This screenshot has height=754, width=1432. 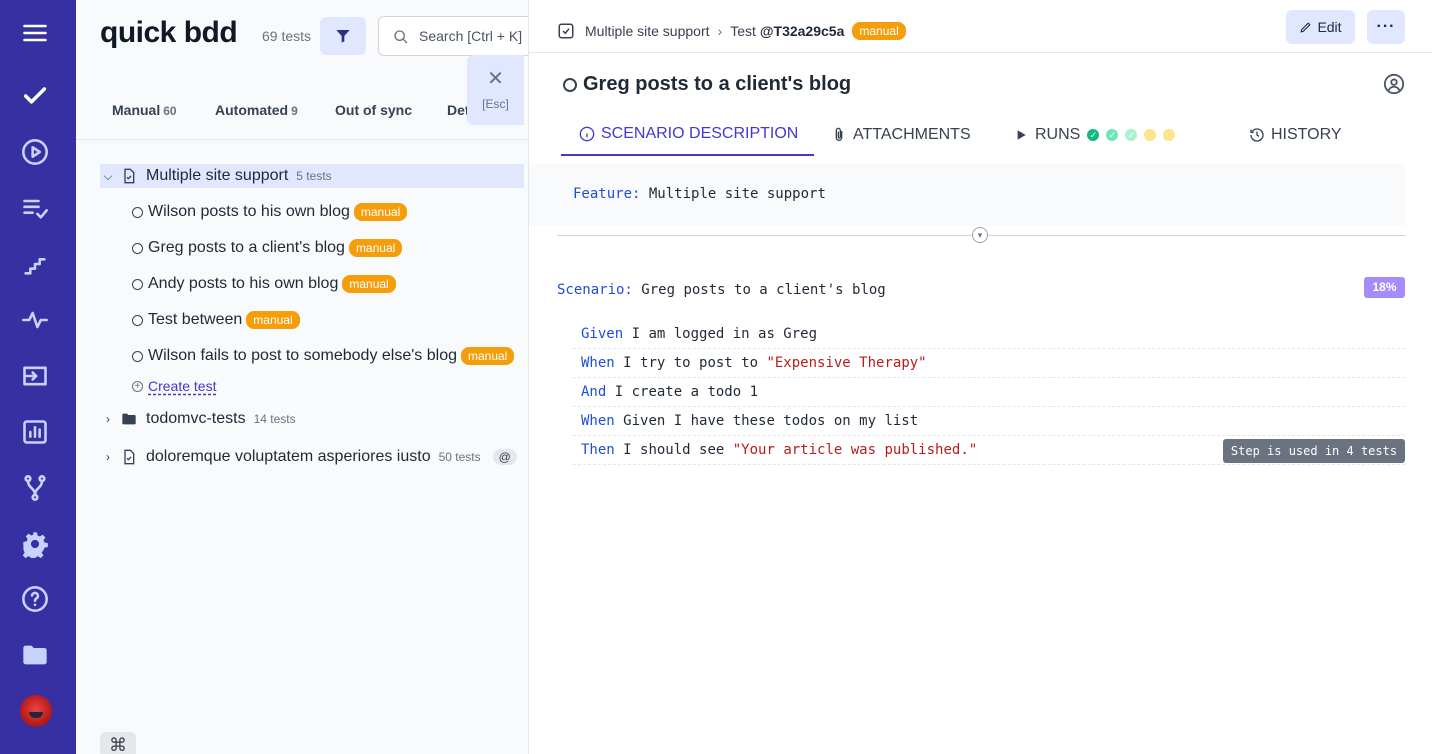 What do you see at coordinates (495, 90) in the screenshot?
I see `close-panel-button: ✕ [Esc]` at bounding box center [495, 90].